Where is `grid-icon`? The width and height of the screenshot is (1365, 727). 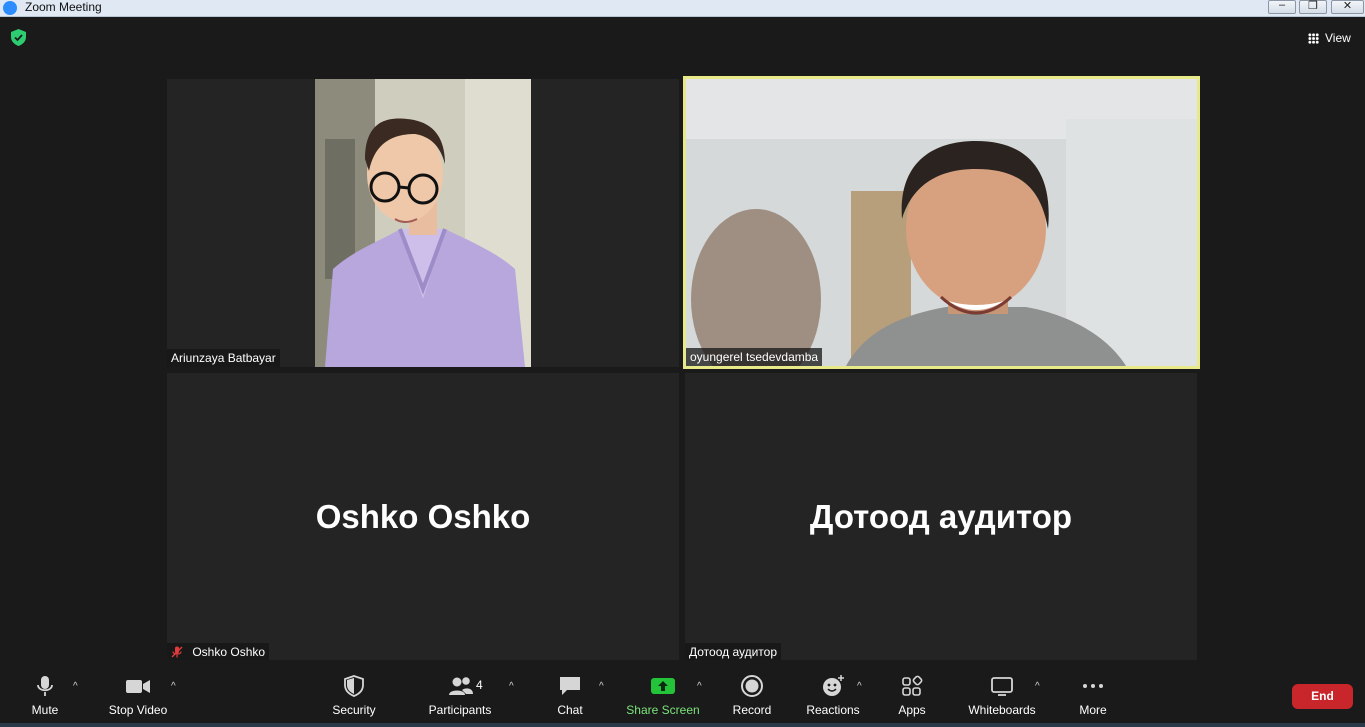 grid-icon is located at coordinates (1313, 38).